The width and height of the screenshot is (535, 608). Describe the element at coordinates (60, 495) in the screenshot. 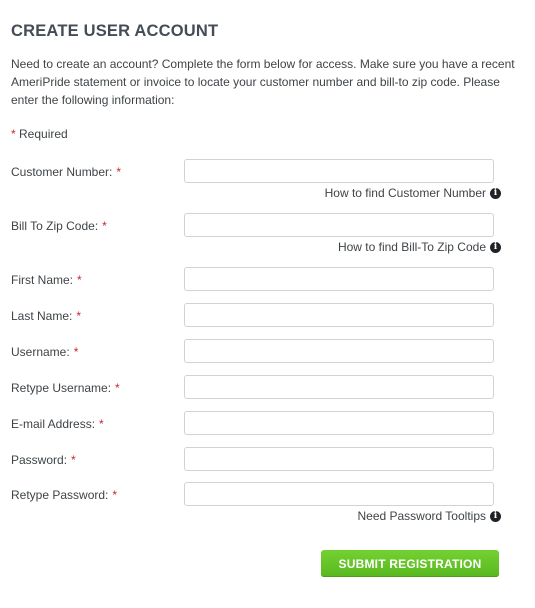

I see `retype-password-label-text: Retype Password:` at that location.